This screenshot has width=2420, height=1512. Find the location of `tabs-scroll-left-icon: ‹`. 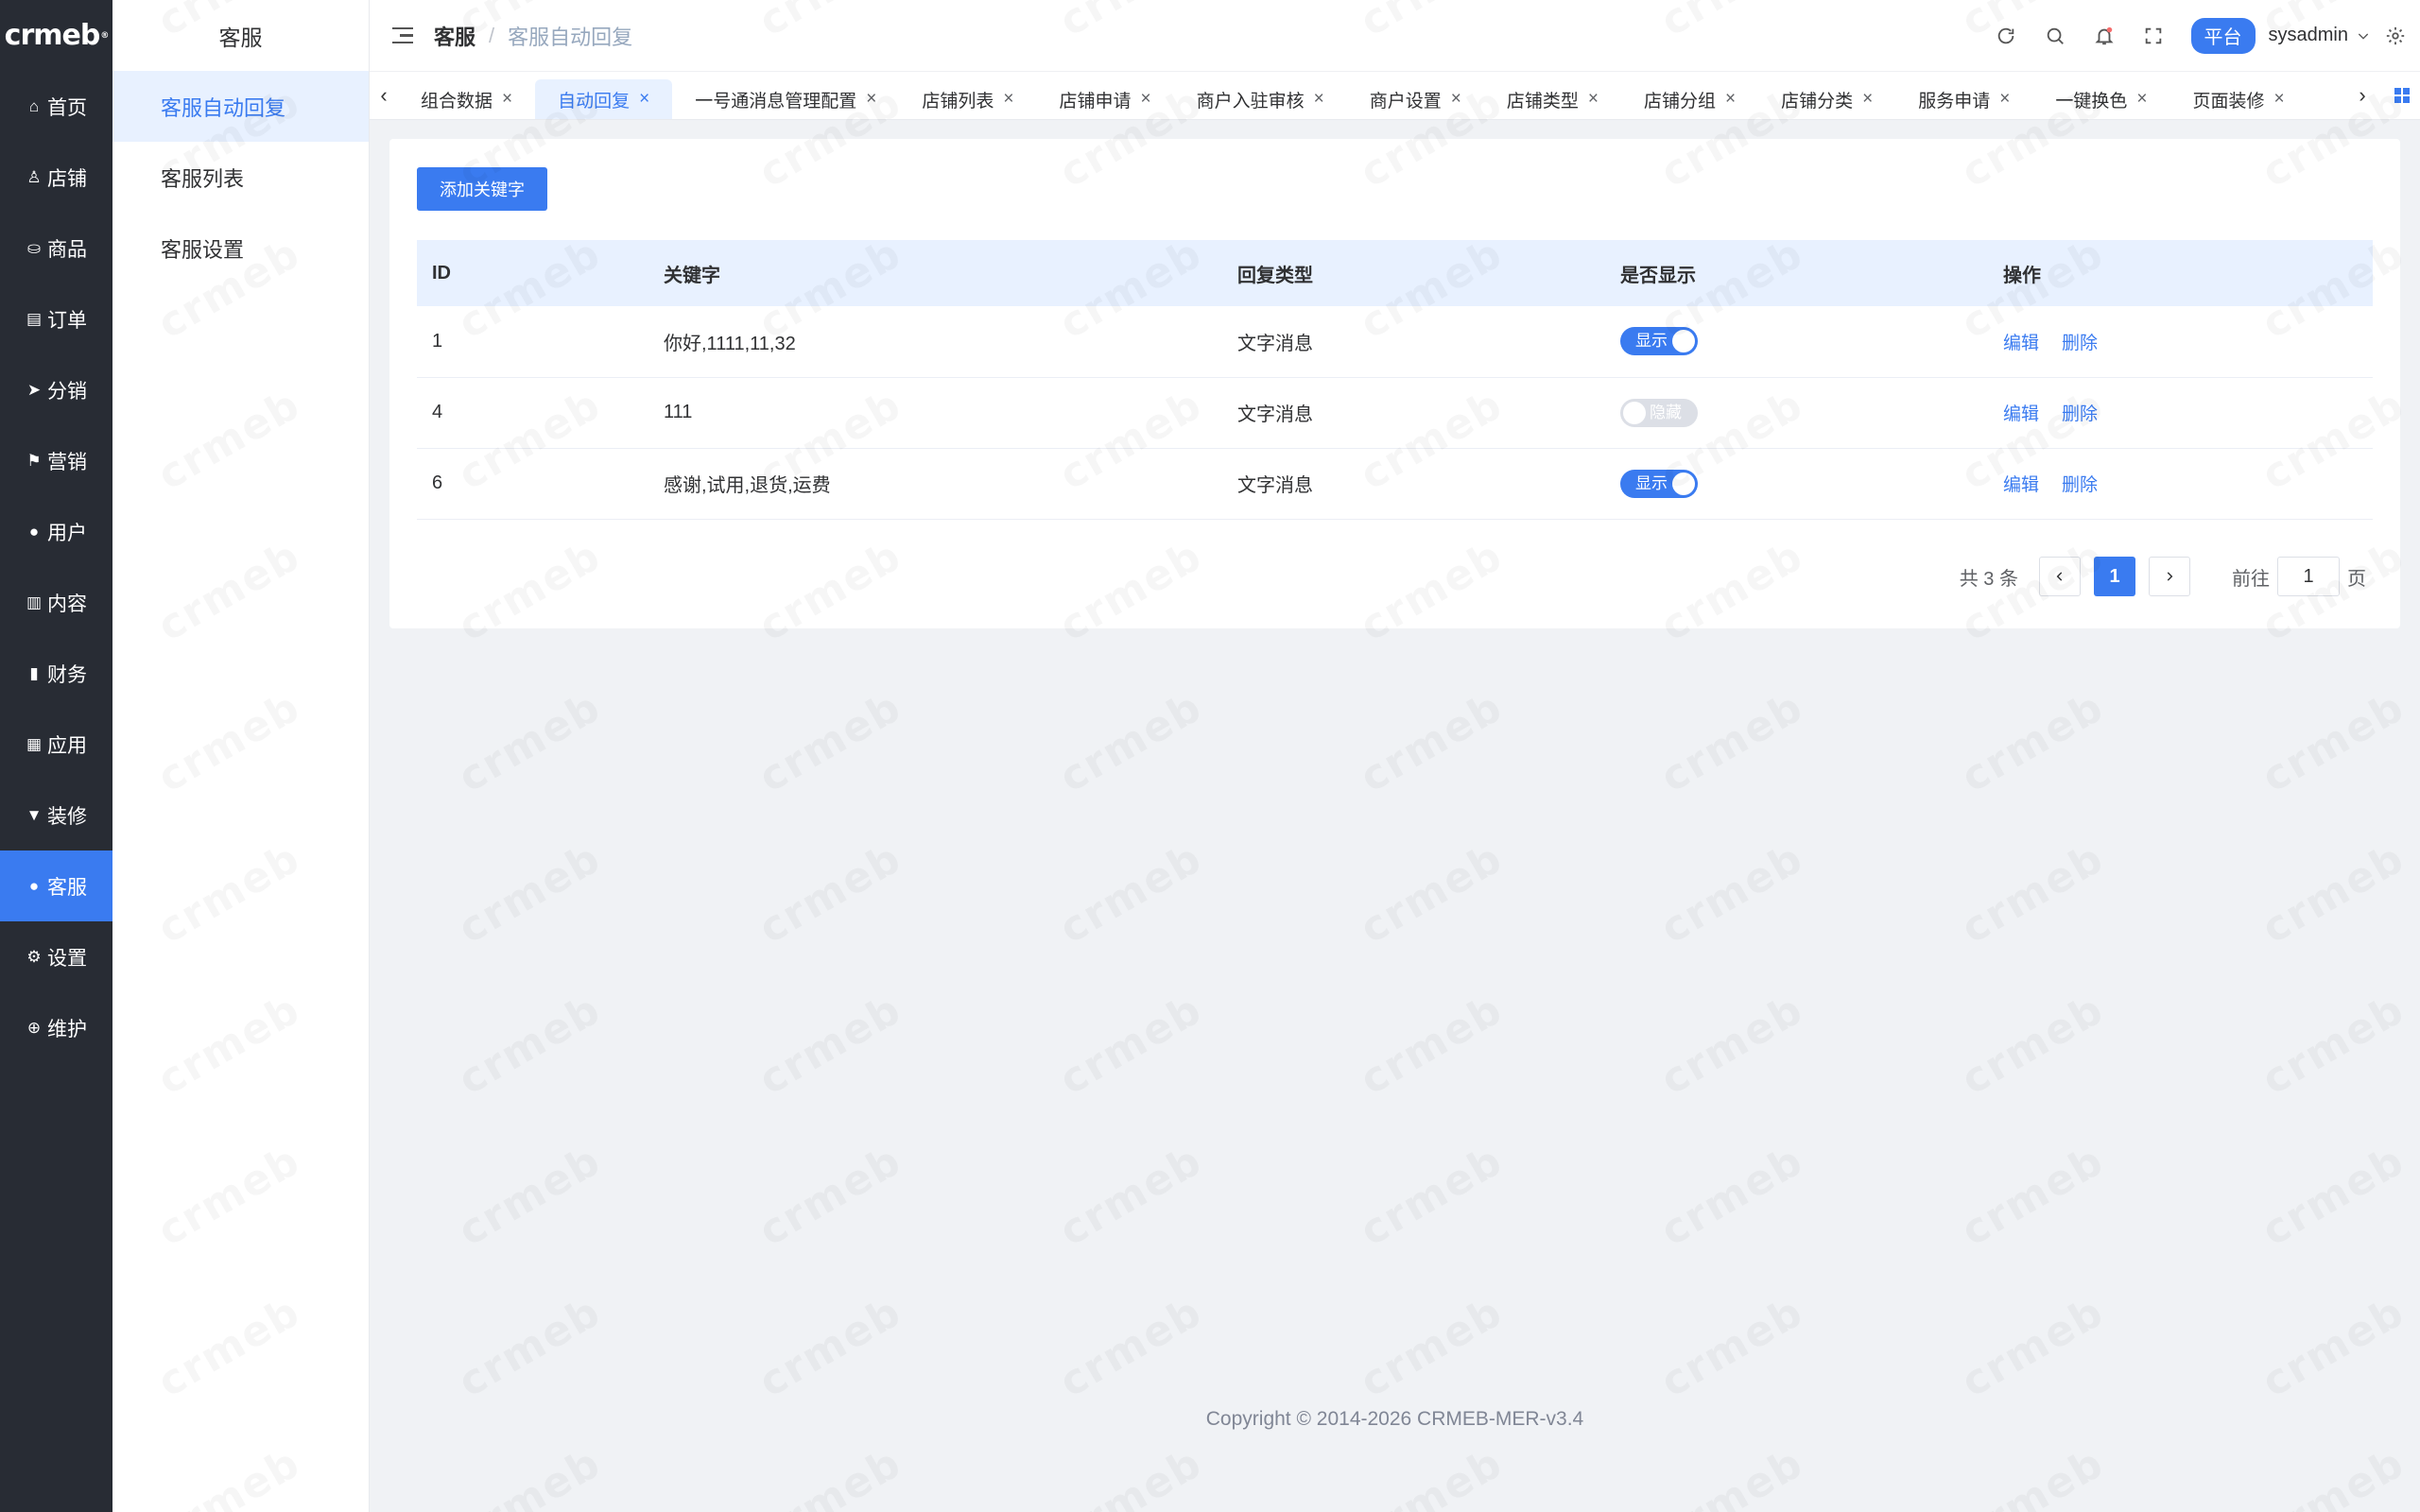

tabs-scroll-left-icon: ‹ is located at coordinates (384, 95).